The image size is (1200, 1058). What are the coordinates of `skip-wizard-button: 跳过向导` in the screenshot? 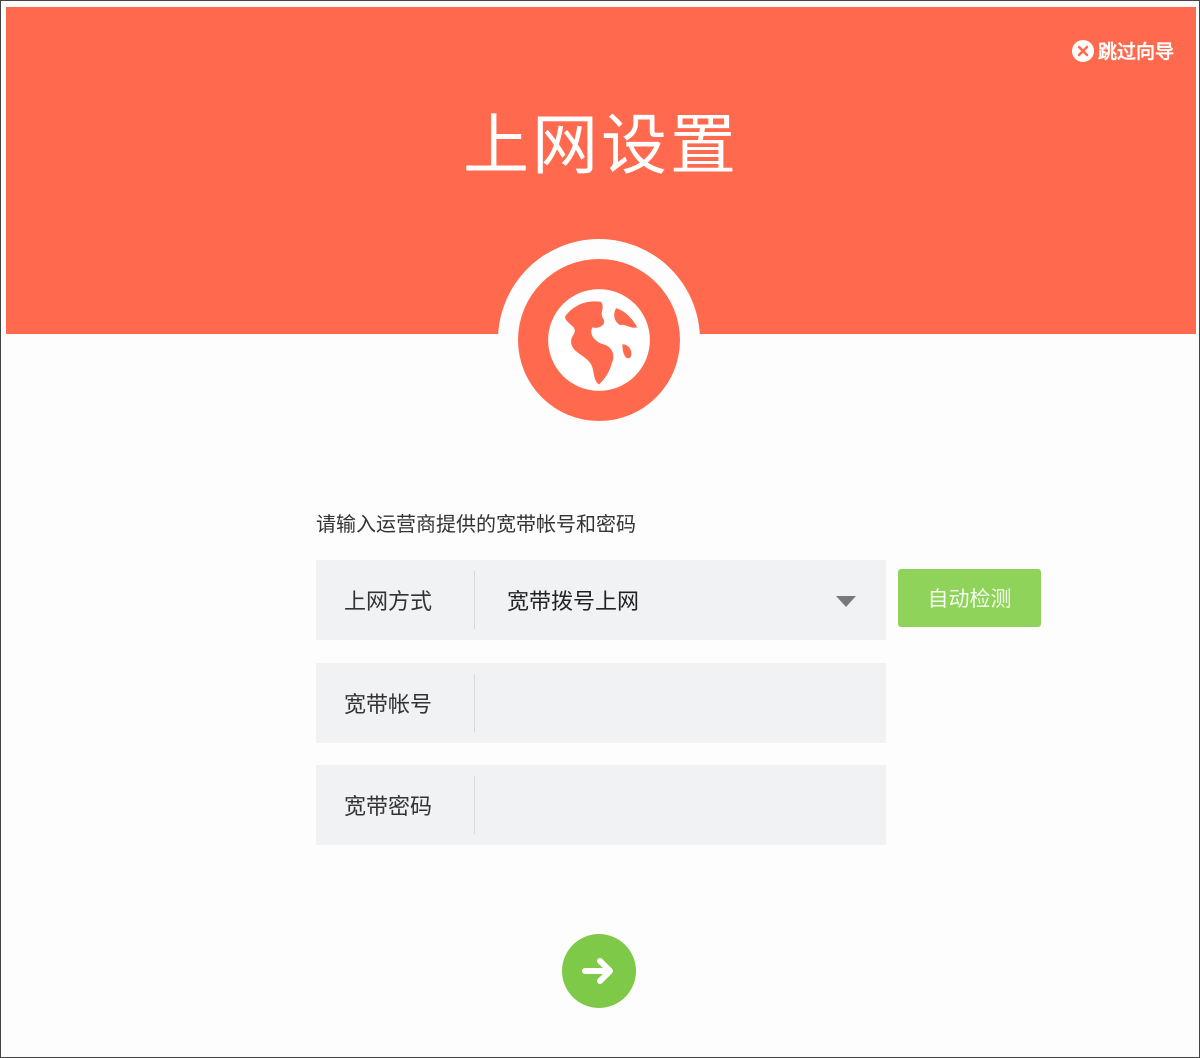 It's located at (1122, 50).